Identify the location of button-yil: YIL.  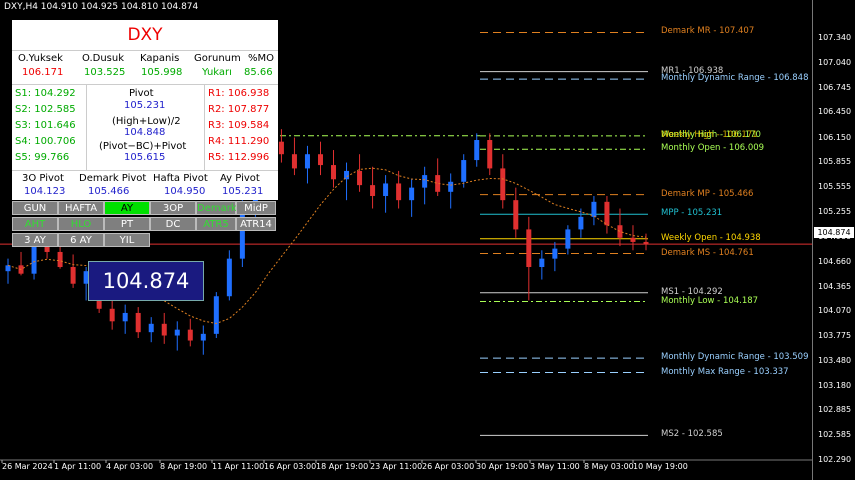
(127, 240).